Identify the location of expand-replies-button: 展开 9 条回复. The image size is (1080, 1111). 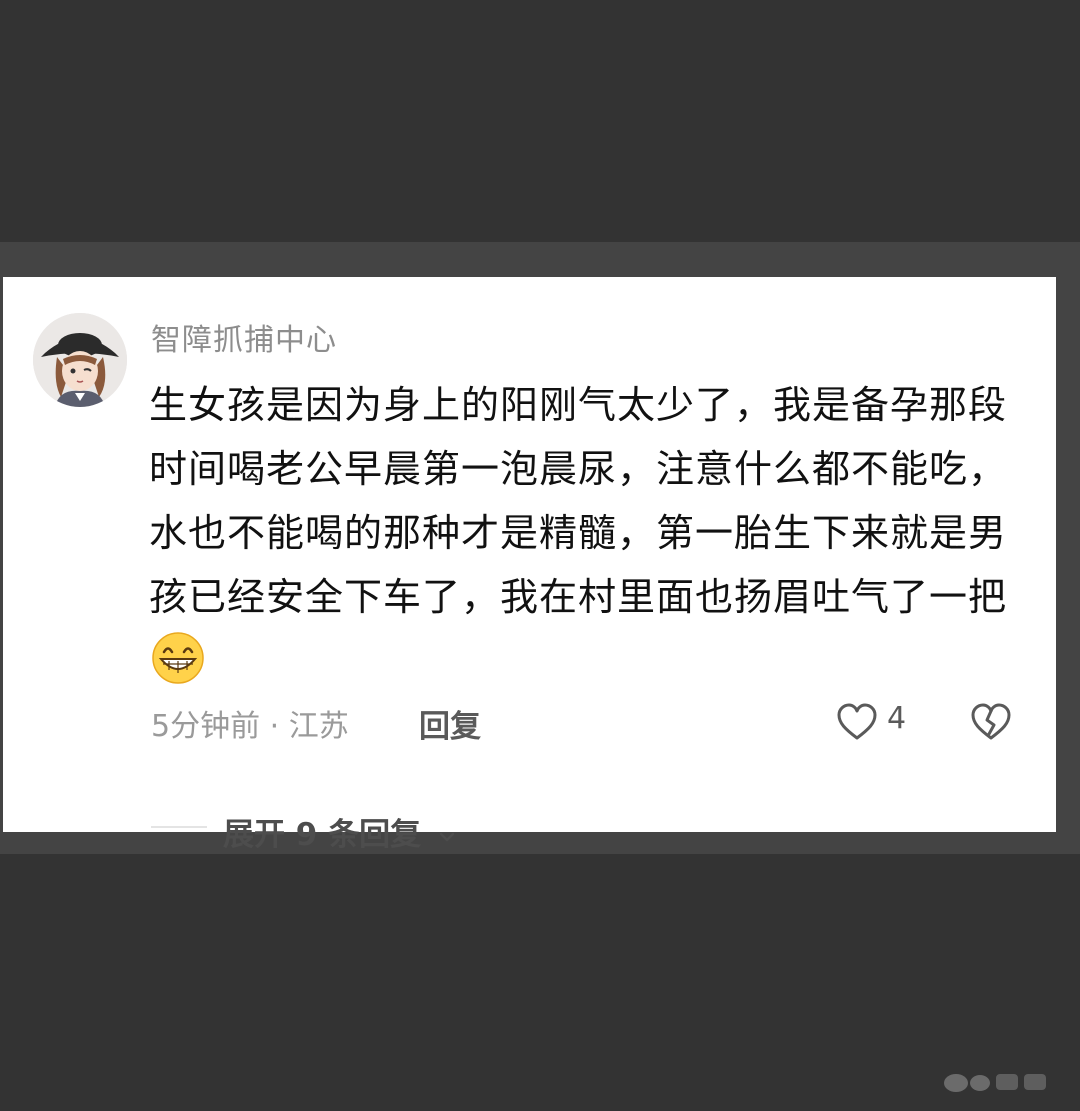
(340, 831).